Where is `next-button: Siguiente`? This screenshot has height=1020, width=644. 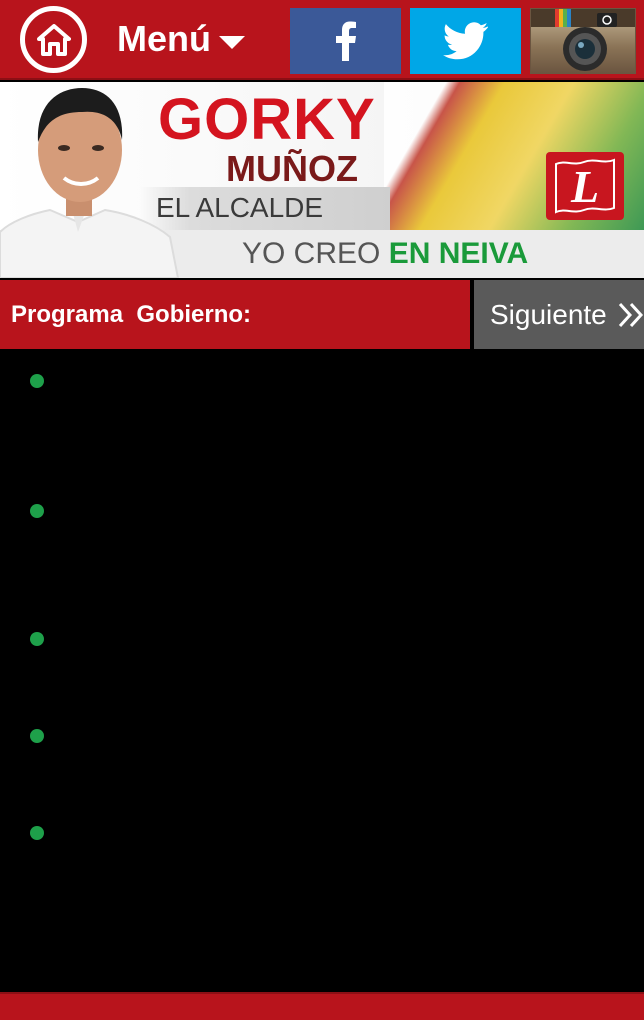 next-button: Siguiente is located at coordinates (559, 314).